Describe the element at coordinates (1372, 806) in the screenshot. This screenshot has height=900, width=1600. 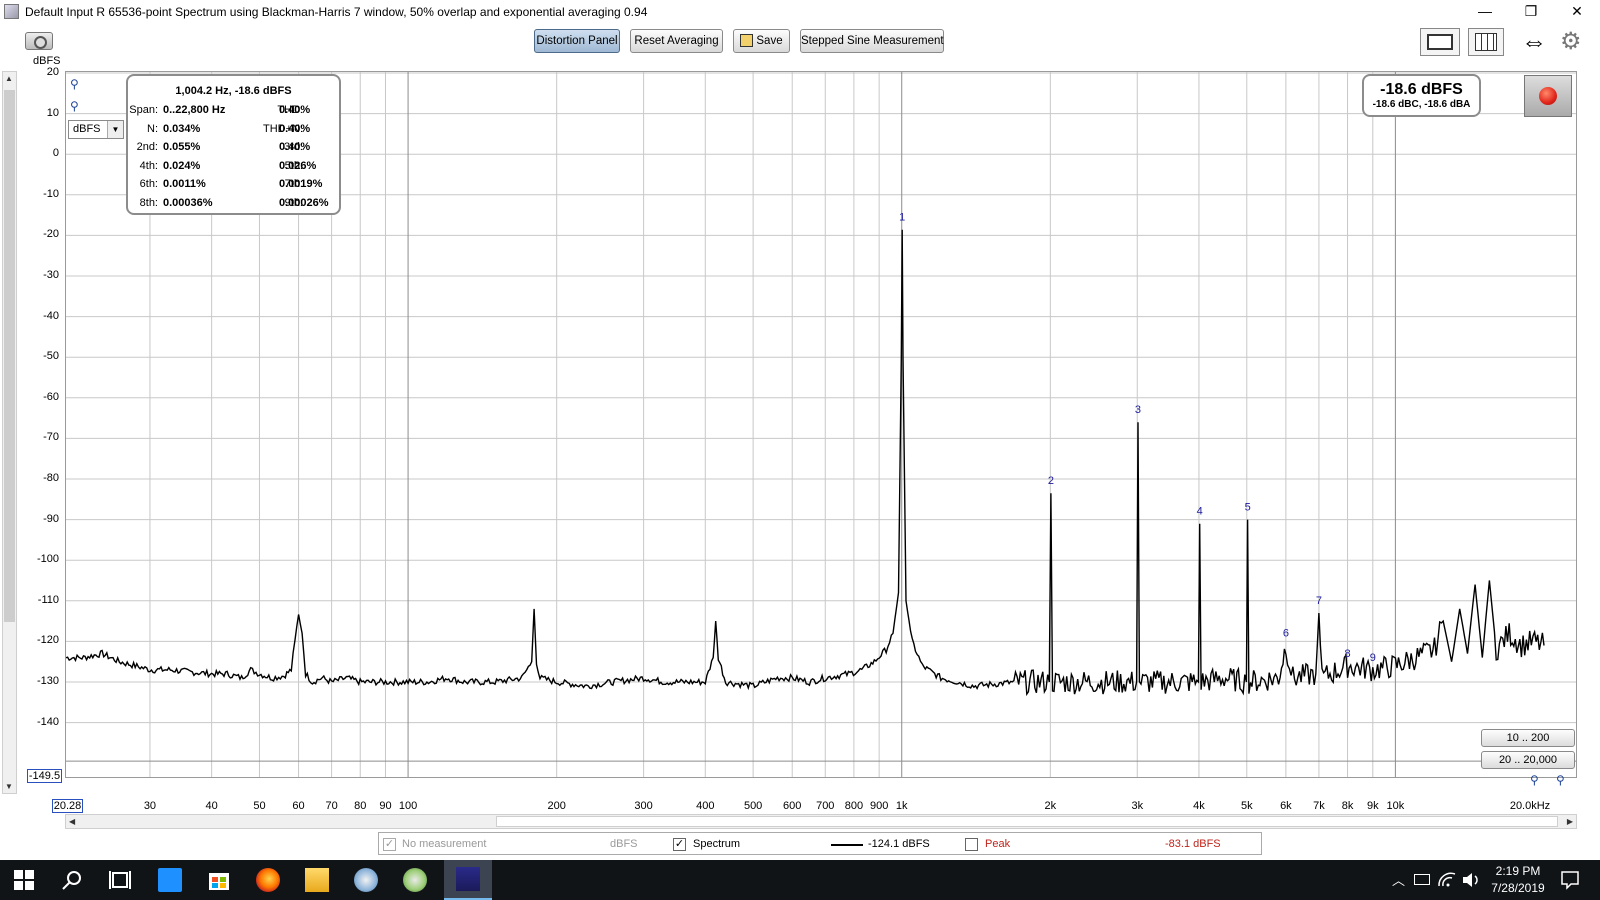
I see `x-tick-label: 9k` at that location.